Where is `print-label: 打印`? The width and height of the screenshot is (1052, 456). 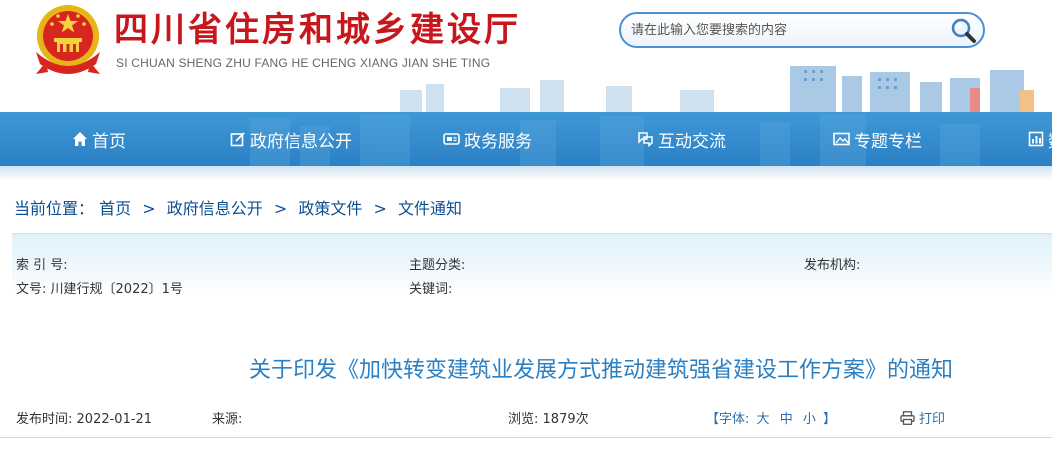
print-label: 打印 is located at coordinates (932, 419).